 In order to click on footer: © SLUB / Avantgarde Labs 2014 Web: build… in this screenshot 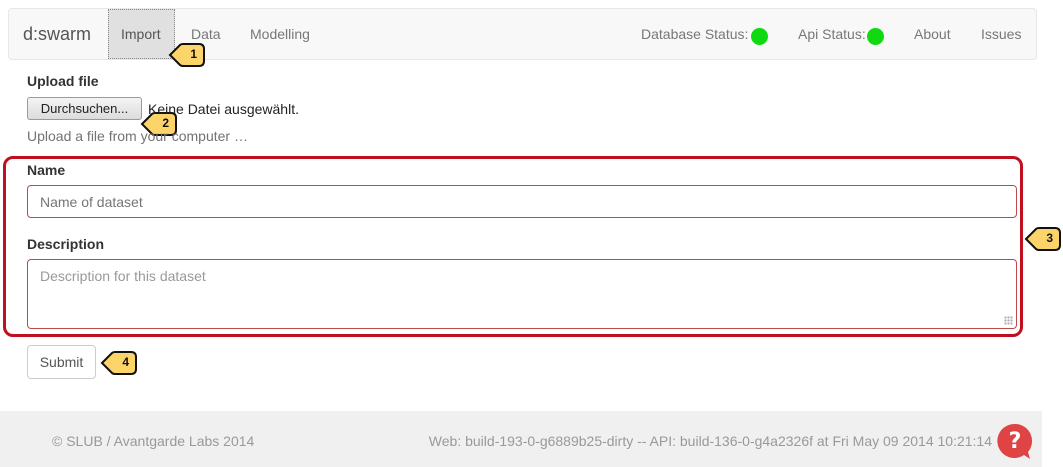, I will do `click(521, 439)`.